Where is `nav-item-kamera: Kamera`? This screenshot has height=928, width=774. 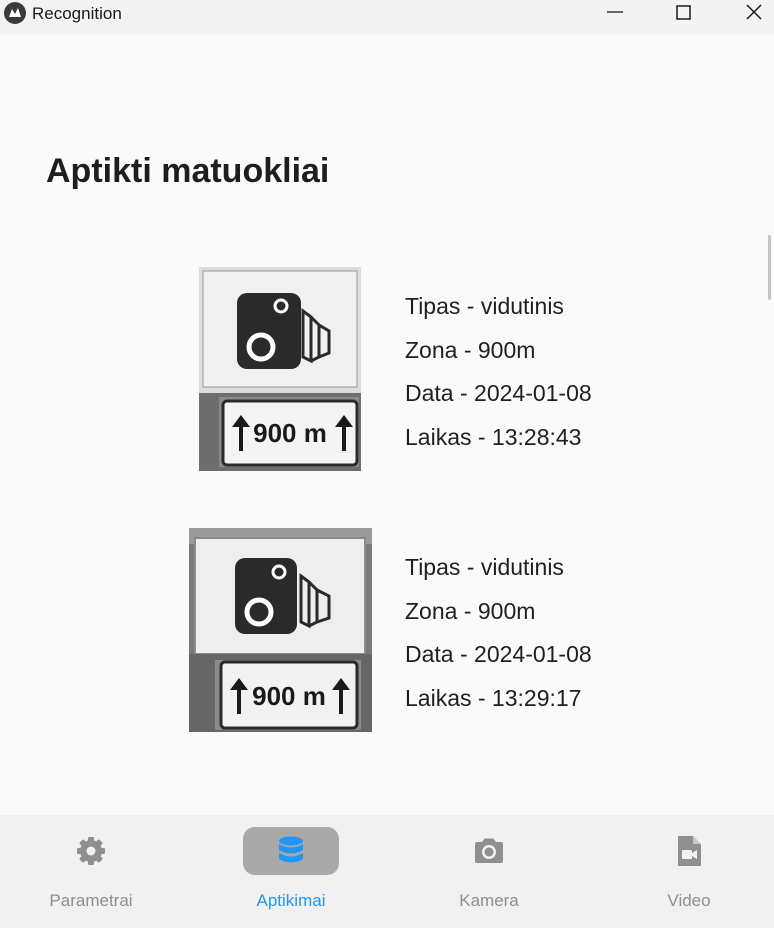
nav-item-kamera: Kamera is located at coordinates (489, 871).